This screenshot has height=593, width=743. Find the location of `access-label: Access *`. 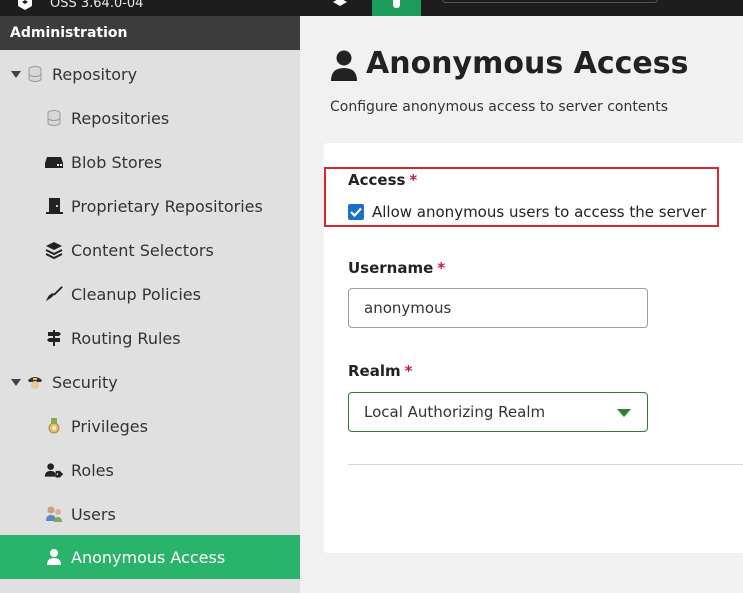

access-label: Access * is located at coordinates (382, 180).